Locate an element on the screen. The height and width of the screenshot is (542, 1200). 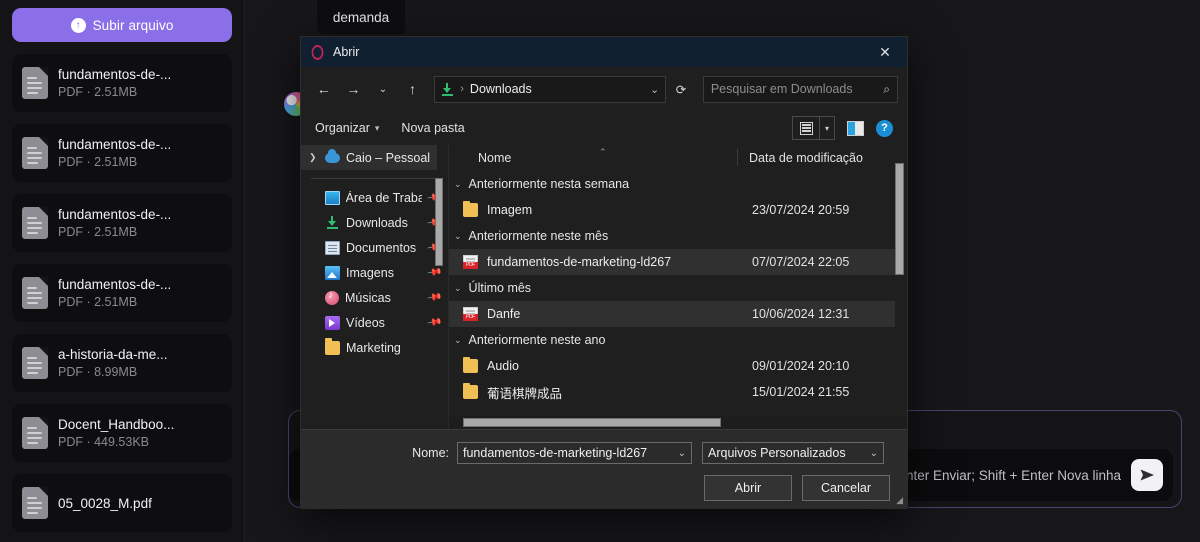
table-row: Imagem 23/07/2024 20:59 is located at coordinates (678, 210).